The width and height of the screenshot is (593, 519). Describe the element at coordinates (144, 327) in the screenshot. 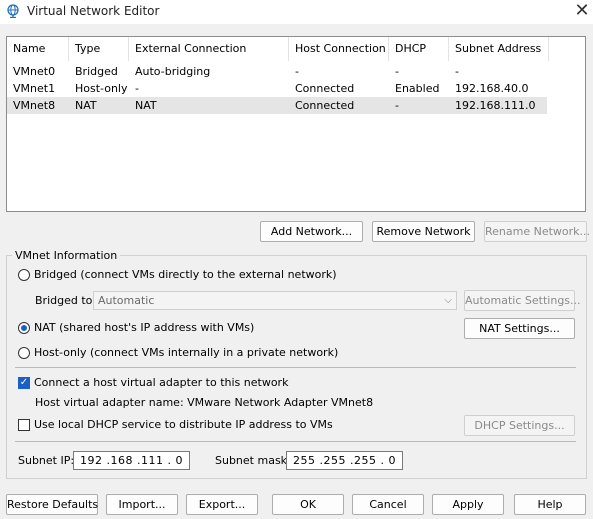

I see `nat-label: NAT (shared host's IP address with VMs)` at that location.